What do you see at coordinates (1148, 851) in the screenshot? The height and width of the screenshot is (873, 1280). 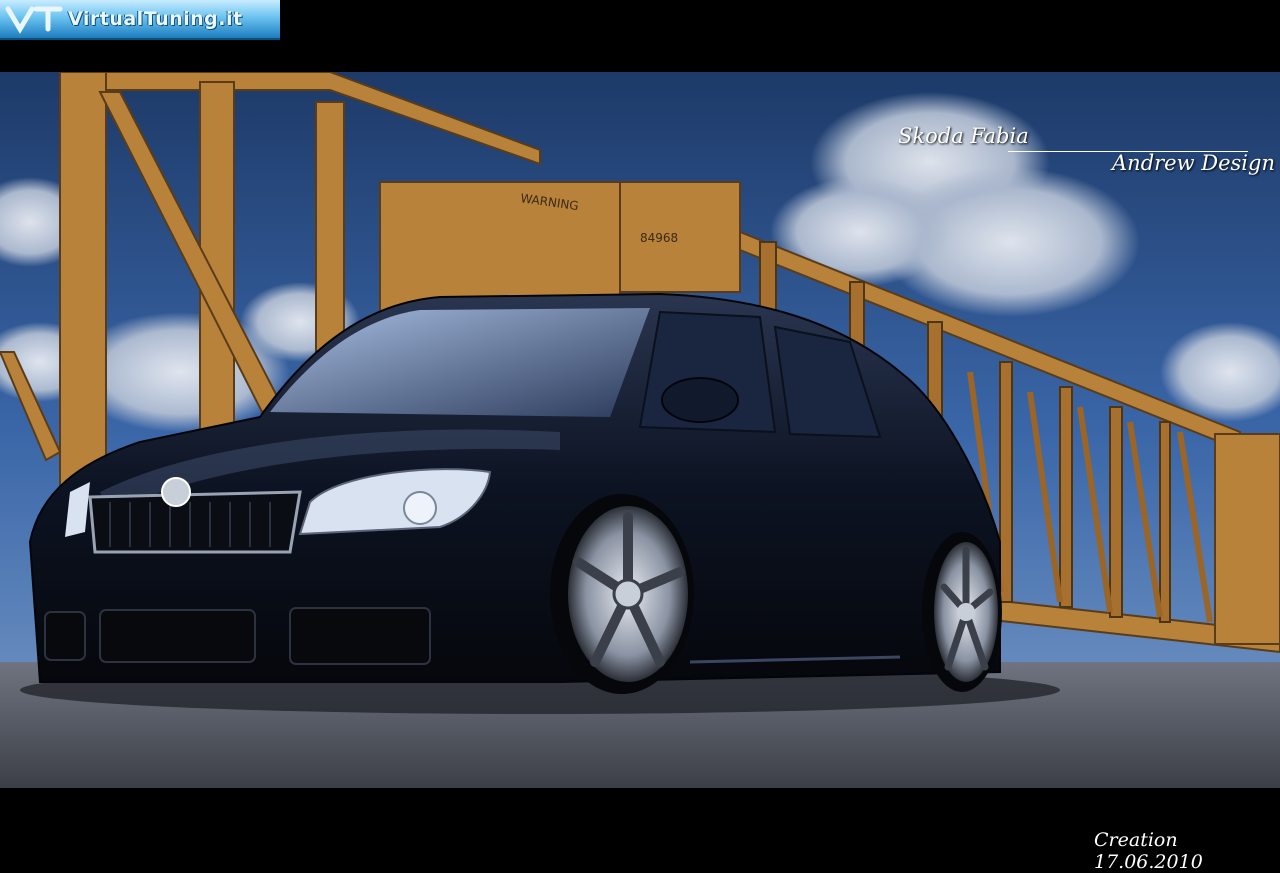 I see `creation-date: Creation 17.06.2010` at bounding box center [1148, 851].